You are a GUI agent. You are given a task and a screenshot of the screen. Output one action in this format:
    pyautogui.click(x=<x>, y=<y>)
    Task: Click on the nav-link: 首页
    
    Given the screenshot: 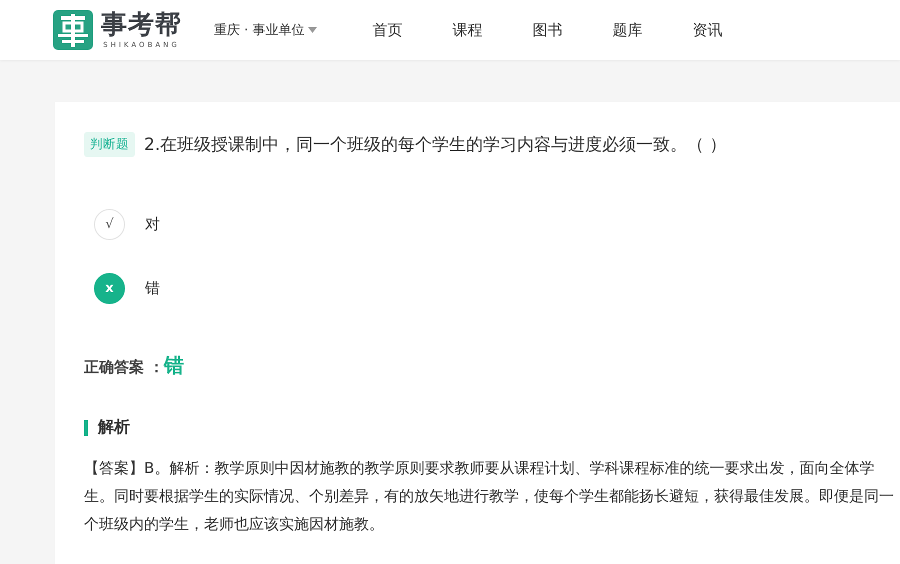 What is the action you would take?
    pyautogui.click(x=387, y=30)
    